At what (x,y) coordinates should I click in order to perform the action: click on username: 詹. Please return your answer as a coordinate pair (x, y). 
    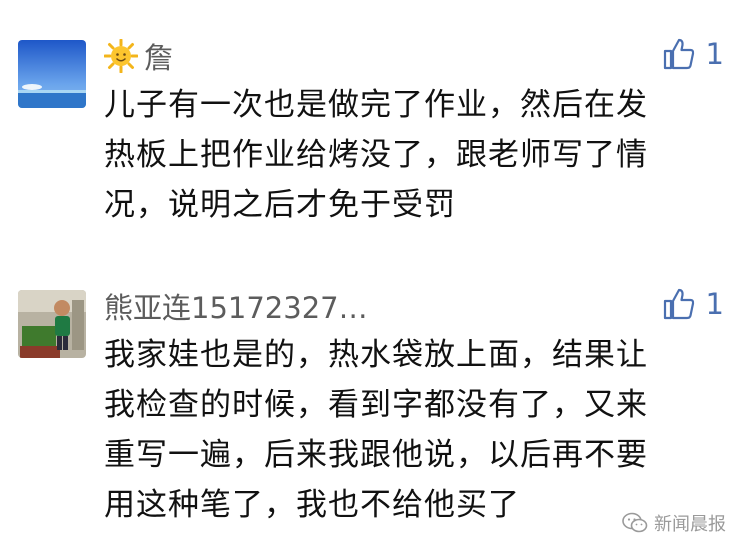
    Looking at the image, I should click on (138, 56).